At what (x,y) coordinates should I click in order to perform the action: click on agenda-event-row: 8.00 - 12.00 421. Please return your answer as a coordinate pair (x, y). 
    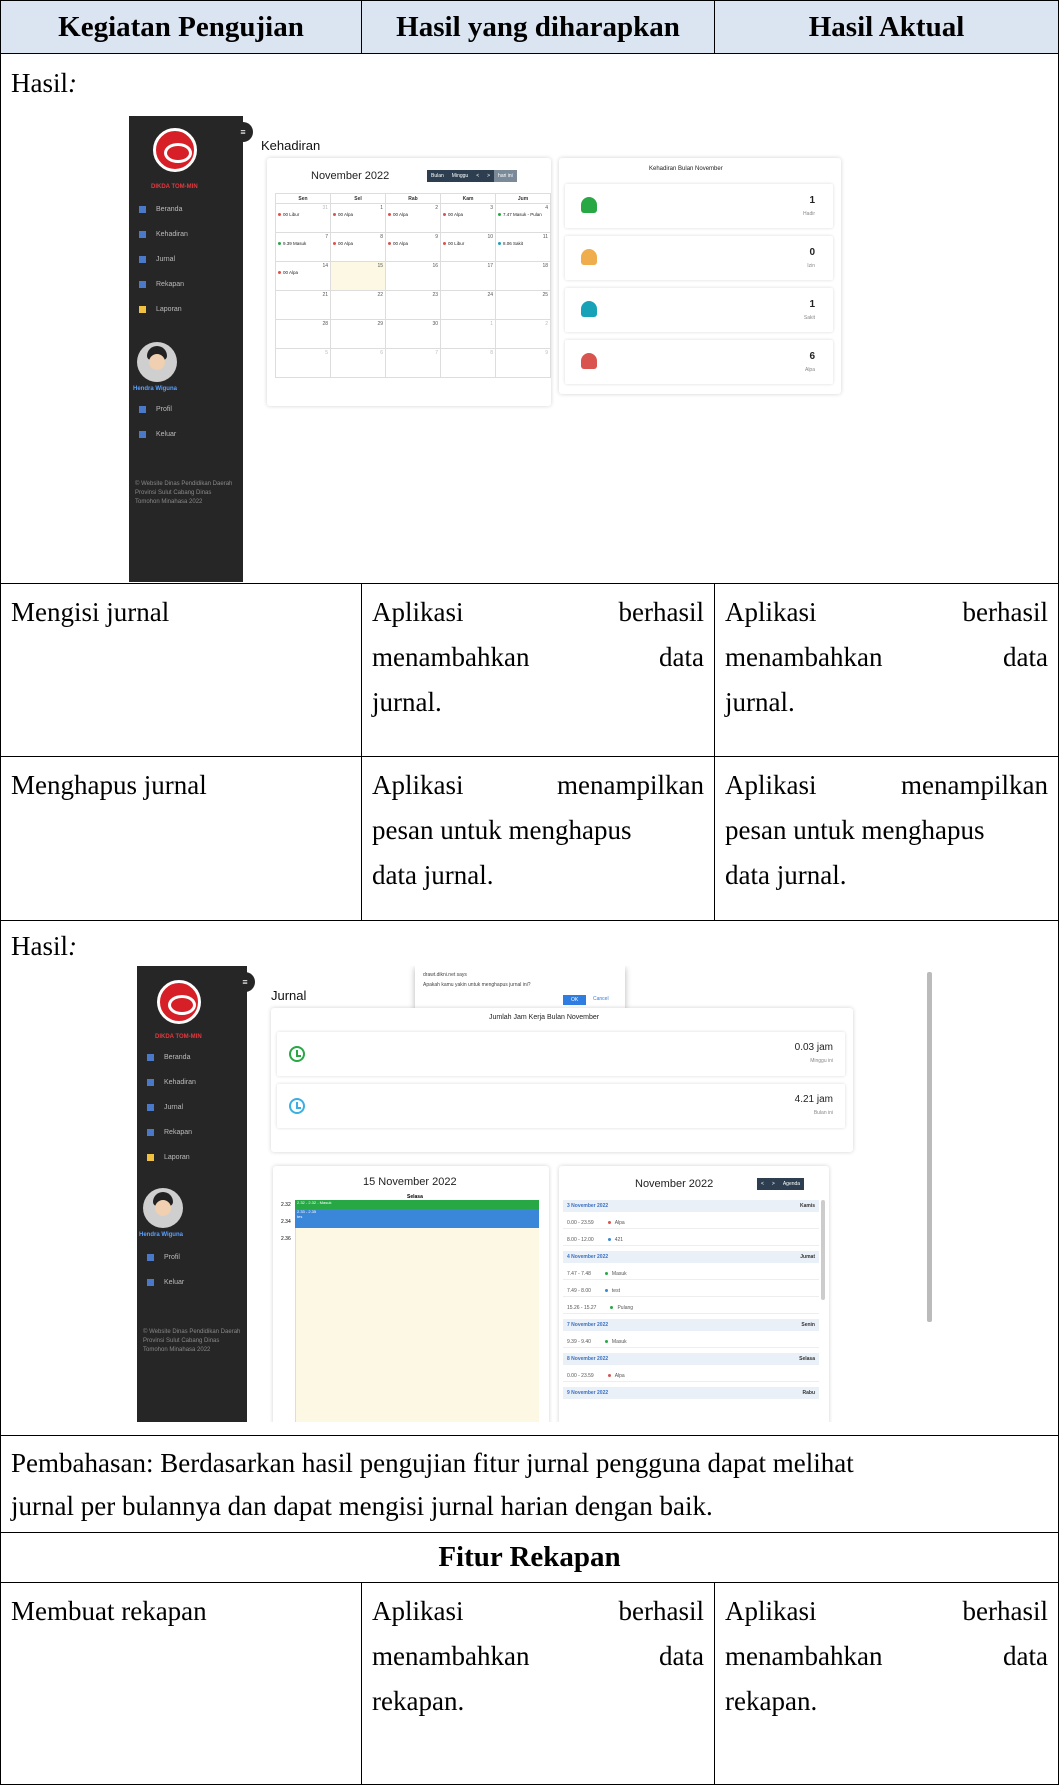
    Looking at the image, I should click on (691, 1240).